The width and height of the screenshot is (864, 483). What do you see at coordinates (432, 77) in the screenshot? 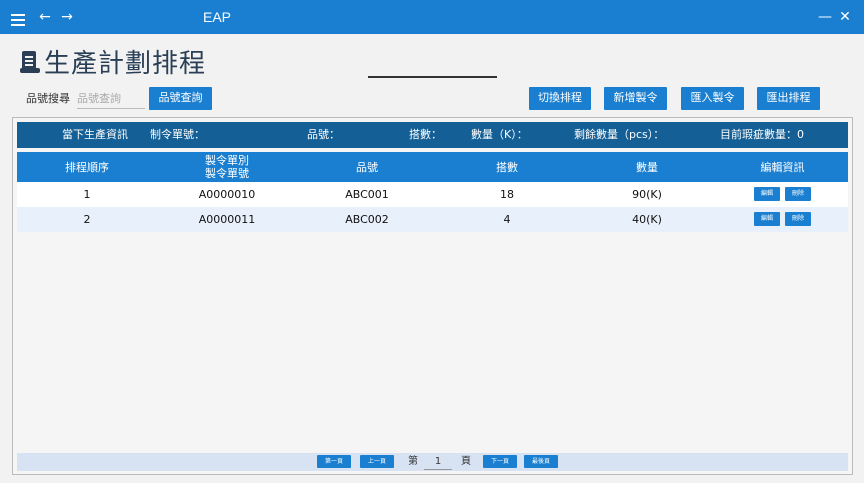
I see `divider-line` at bounding box center [432, 77].